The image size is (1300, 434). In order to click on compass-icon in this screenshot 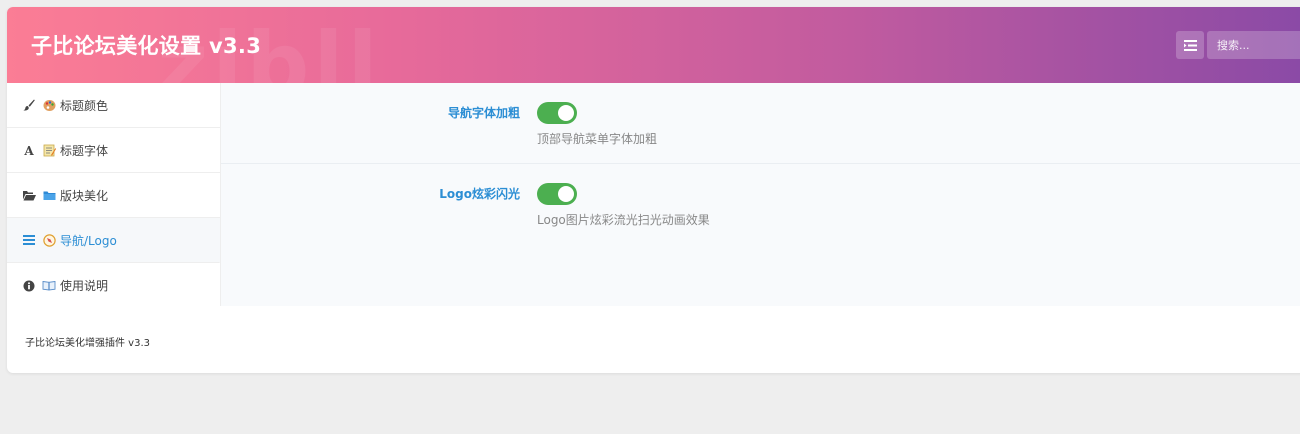, I will do `click(49, 240)`.